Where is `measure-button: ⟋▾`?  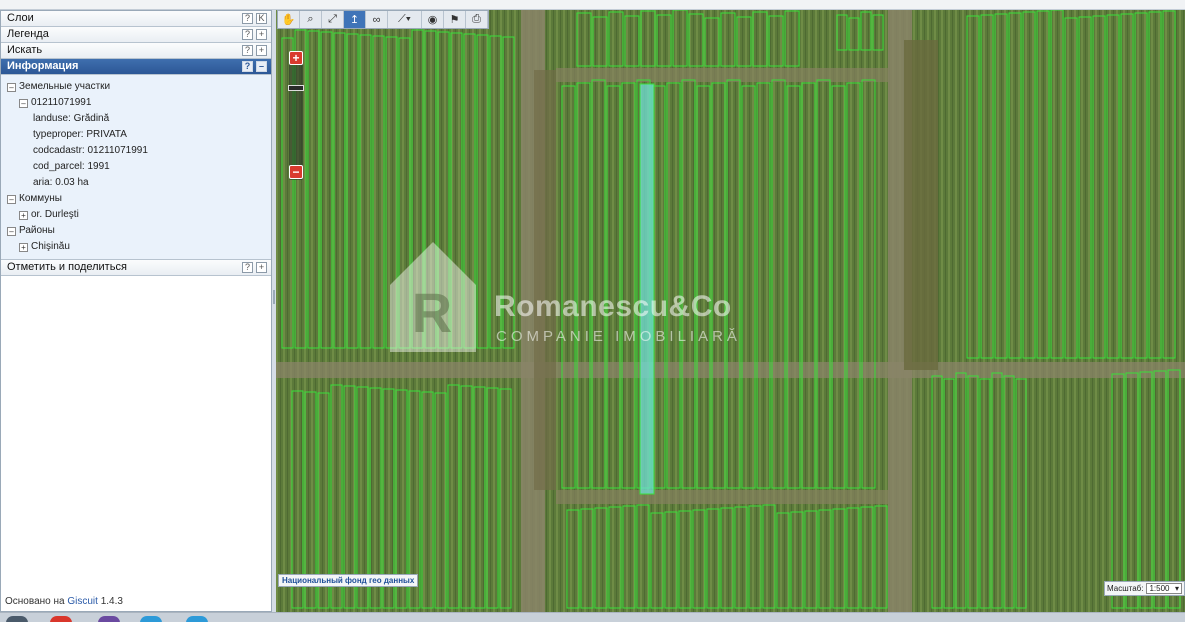 measure-button: ⟋▾ is located at coordinates (405, 19).